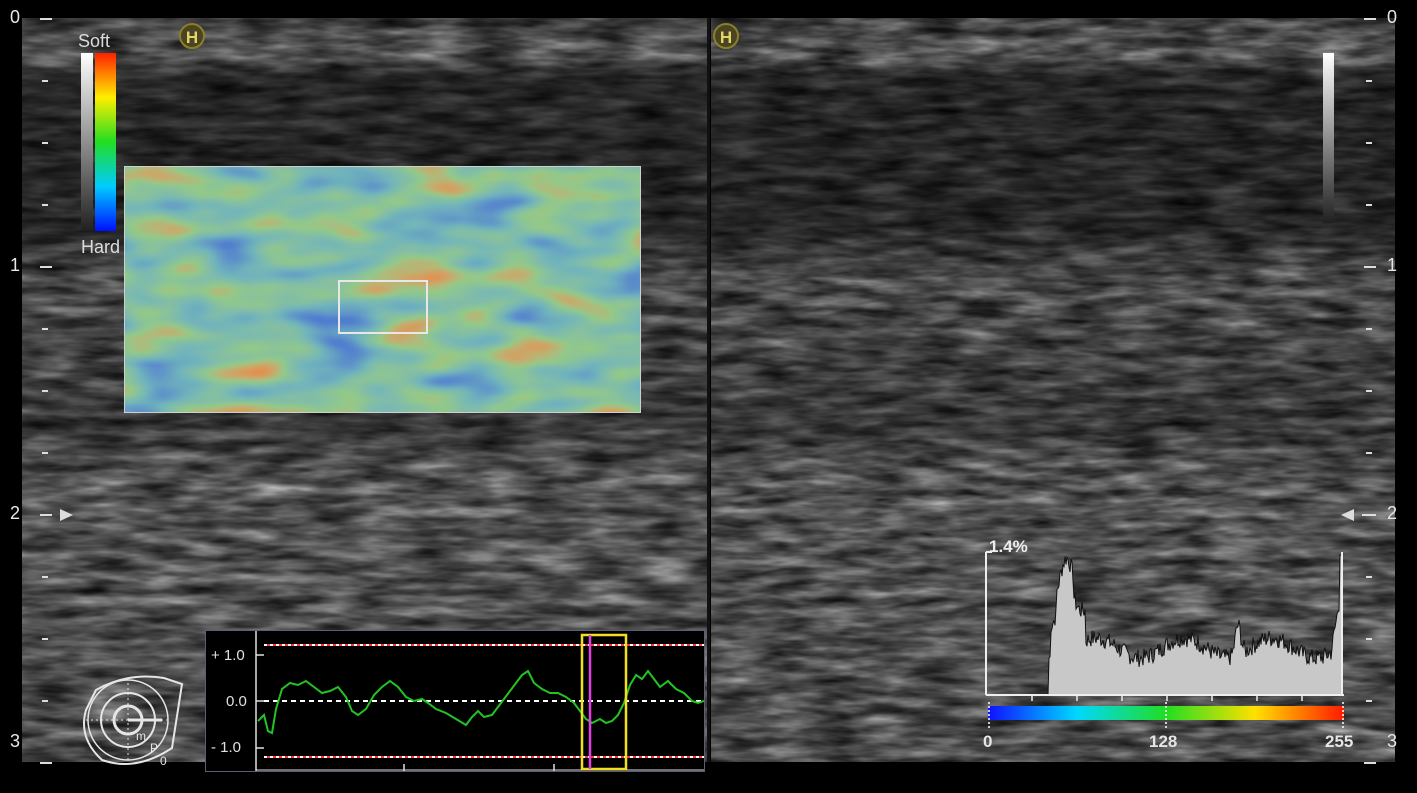 The height and width of the screenshot is (793, 1417). What do you see at coordinates (988, 741) in the screenshot?
I see `histogram-axis-0: 0` at bounding box center [988, 741].